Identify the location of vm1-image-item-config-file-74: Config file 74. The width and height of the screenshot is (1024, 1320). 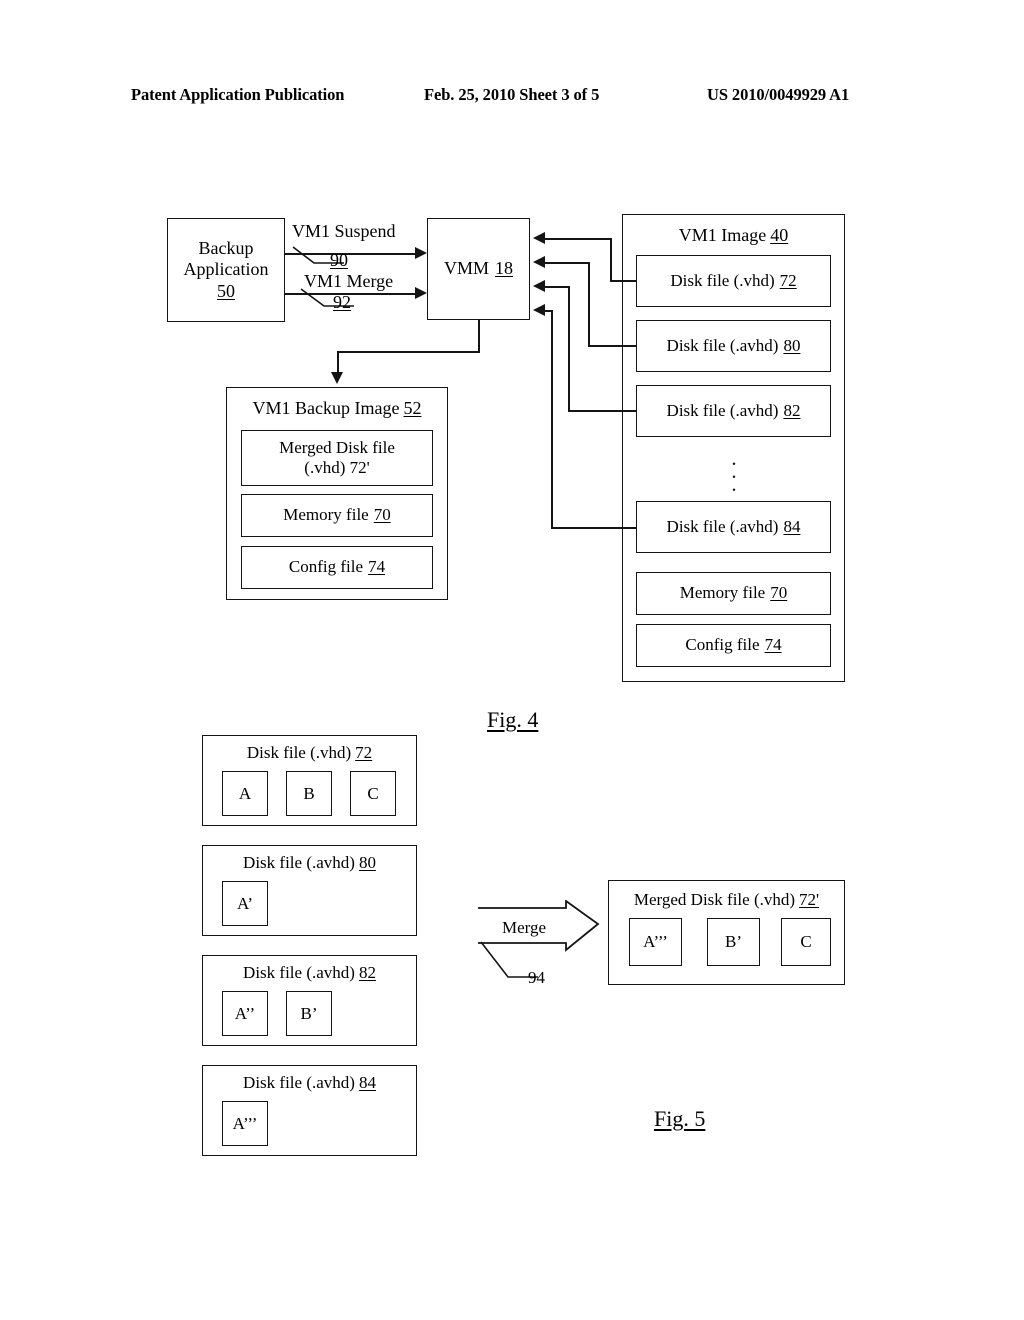
(733, 645).